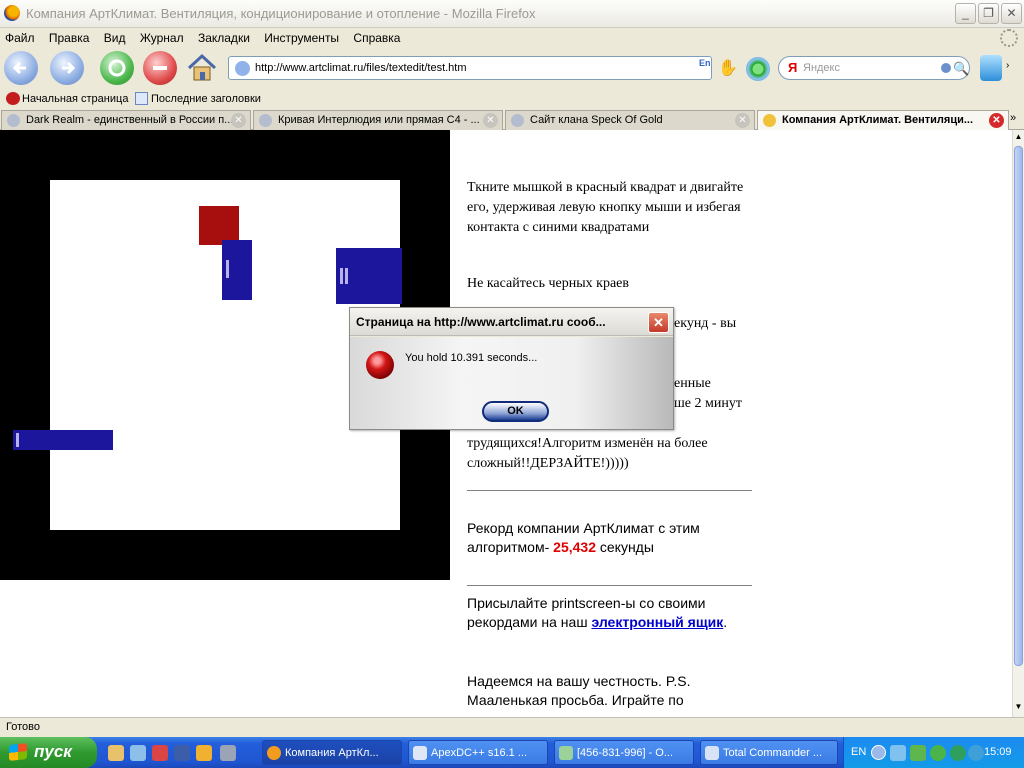  What do you see at coordinates (708, 403) in the screenshot?
I see `info-text-fragment-b: ше 2 минут` at bounding box center [708, 403].